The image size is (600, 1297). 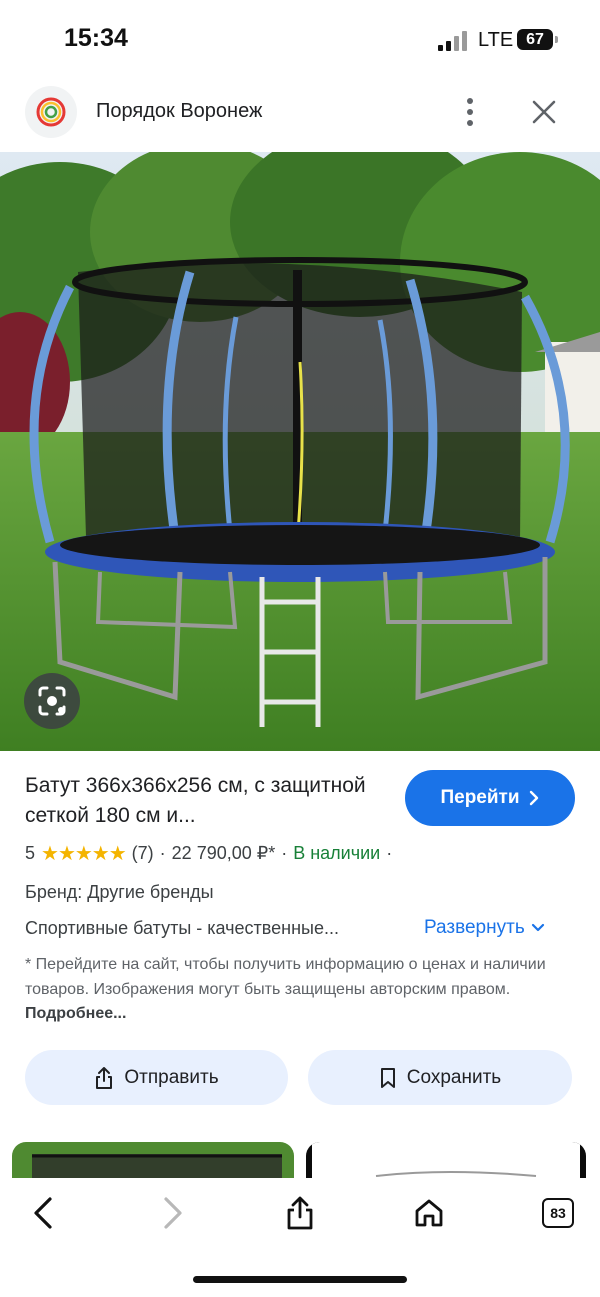 I want to click on home-icon, so click(x=429, y=1213).